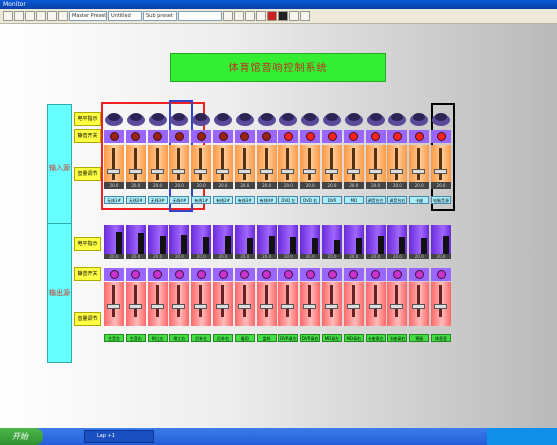 The height and width of the screenshot is (445, 557). I want to click on new-icon, so click(8, 16).